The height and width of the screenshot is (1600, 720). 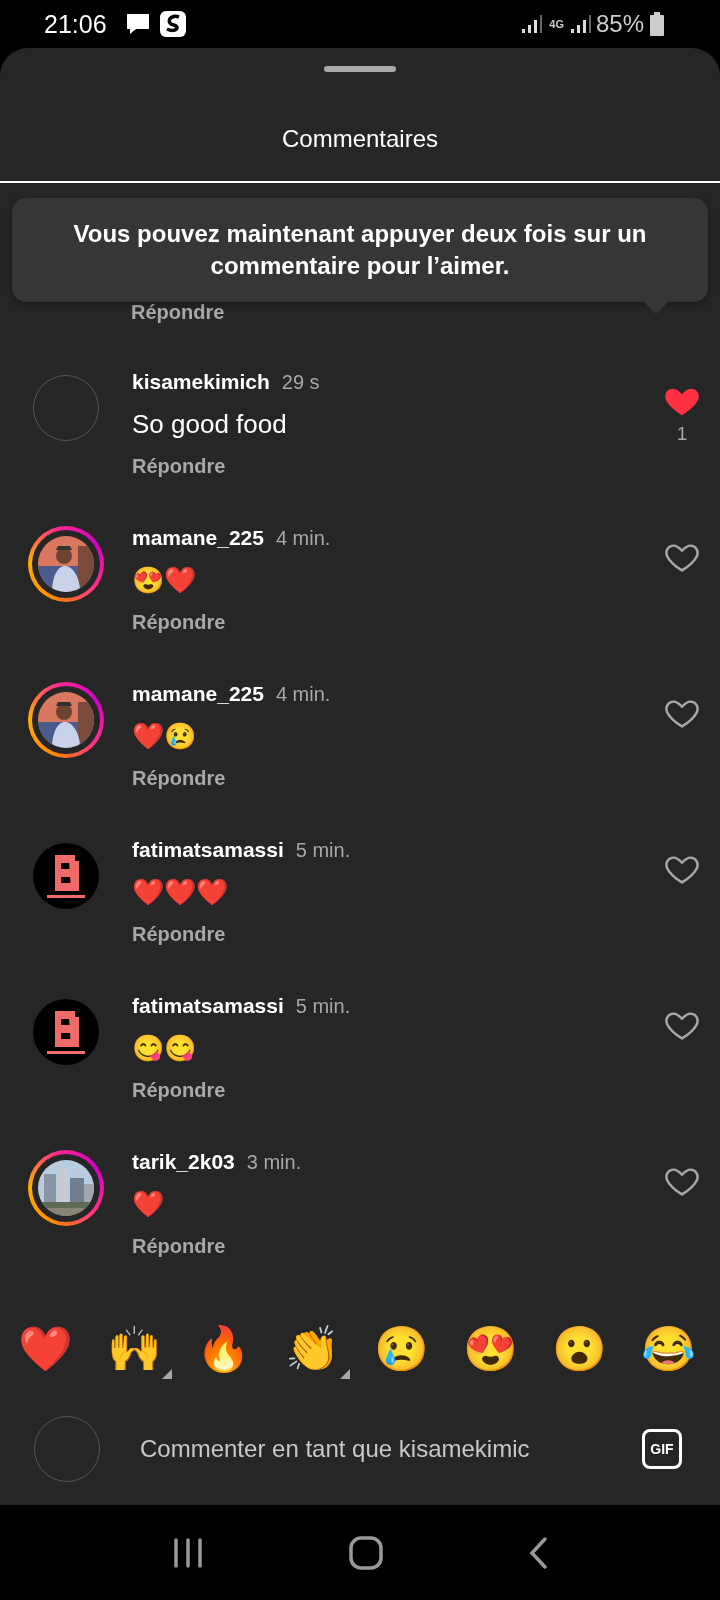 What do you see at coordinates (556, 24) in the screenshot?
I see `network-type: 4G` at bounding box center [556, 24].